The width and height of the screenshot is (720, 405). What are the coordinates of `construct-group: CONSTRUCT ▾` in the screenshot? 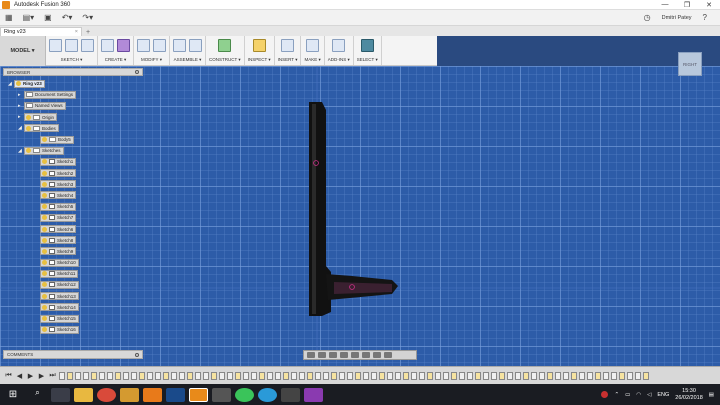 It's located at (225, 50).